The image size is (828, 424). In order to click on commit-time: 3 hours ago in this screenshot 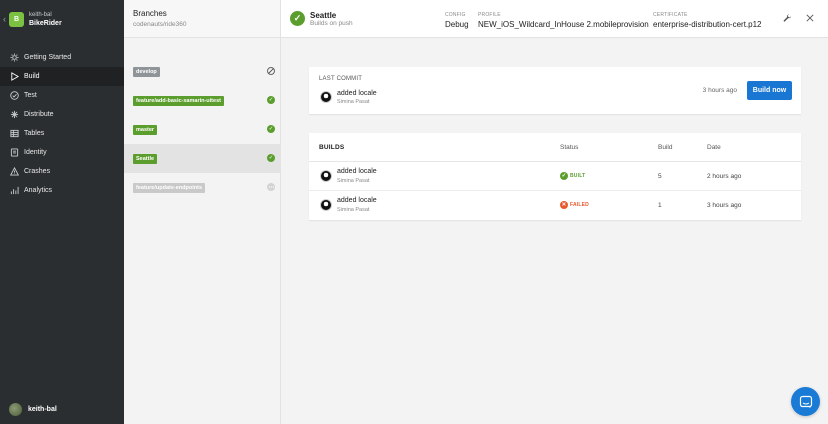, I will do `click(719, 90)`.